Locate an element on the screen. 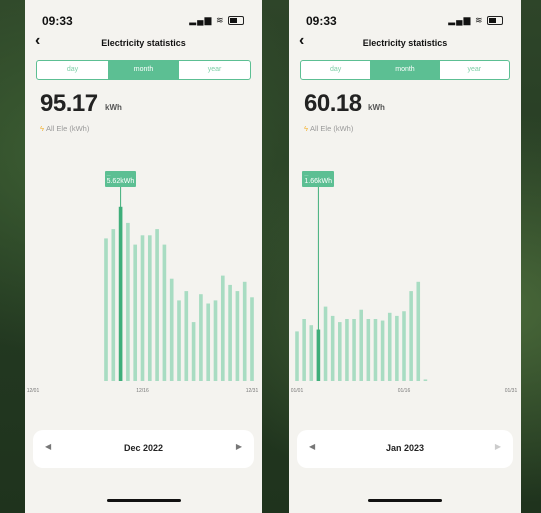 This screenshot has width=541, height=513. bar-tooltip: — 5.62kWh is located at coordinates (120, 179).